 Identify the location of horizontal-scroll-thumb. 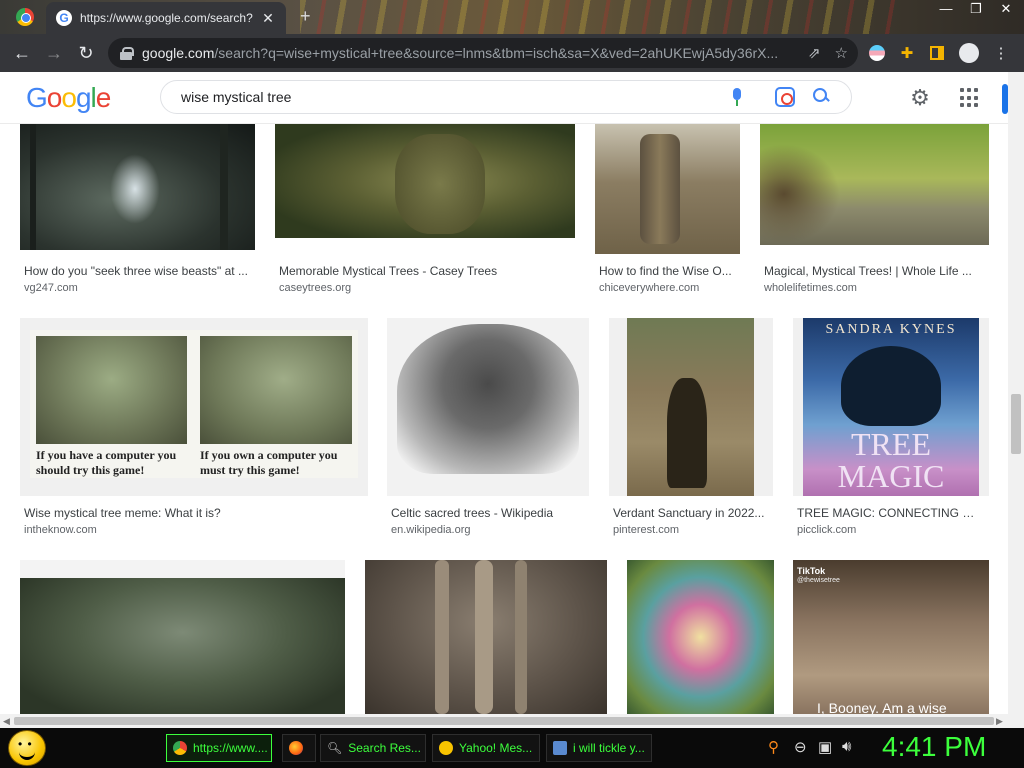
(504, 721).